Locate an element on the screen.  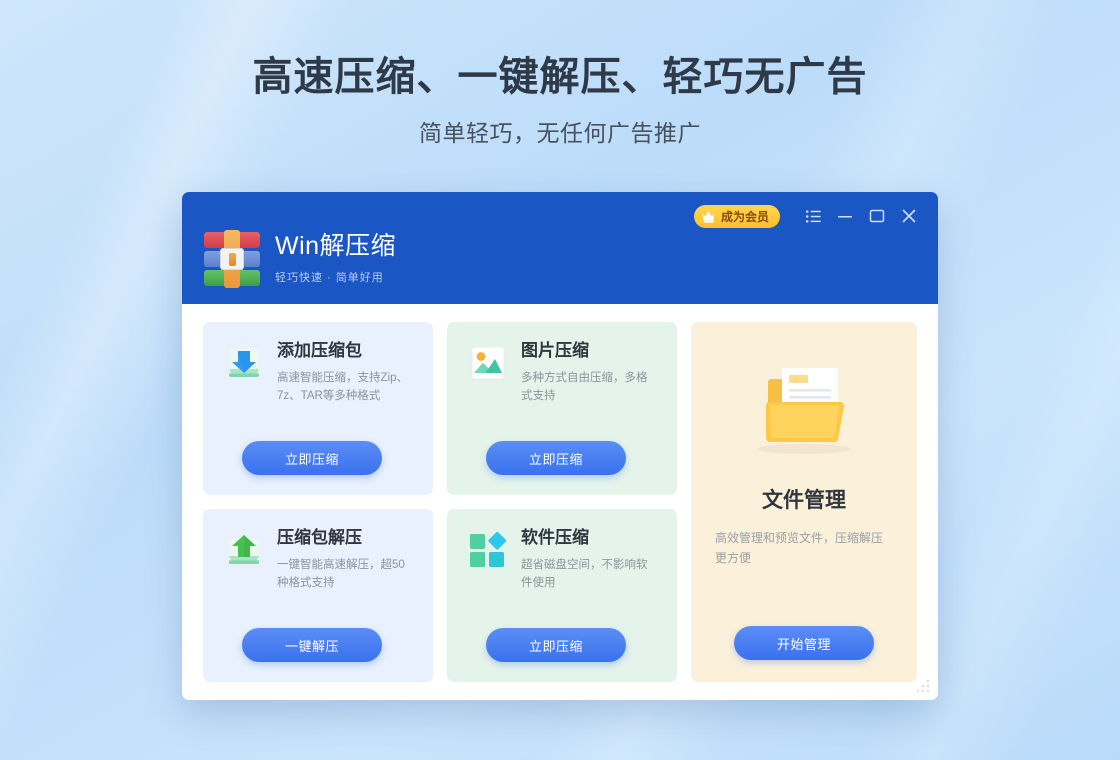
panel-description: 高效管理和预览文件，压缩解压更方便 is located at coordinates (799, 548).